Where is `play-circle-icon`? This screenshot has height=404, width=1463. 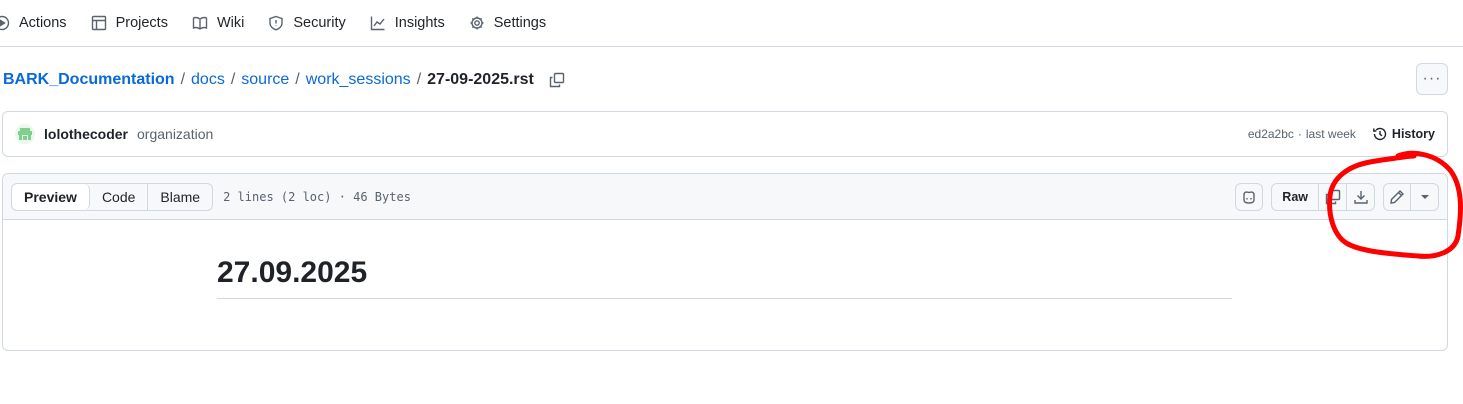 play-circle-icon is located at coordinates (5, 23).